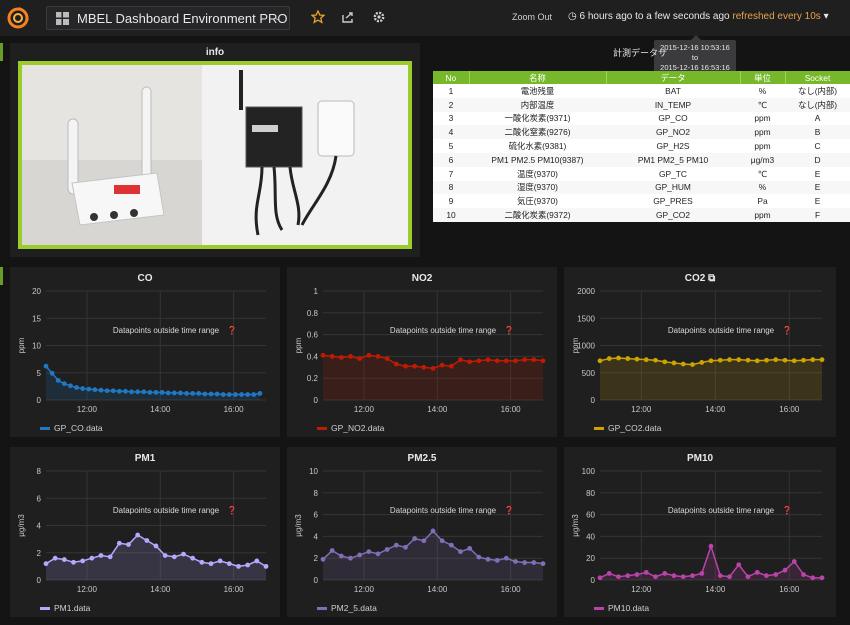 The width and height of the screenshot is (850, 625). I want to click on row-collapse-marker, so click(1, 276).